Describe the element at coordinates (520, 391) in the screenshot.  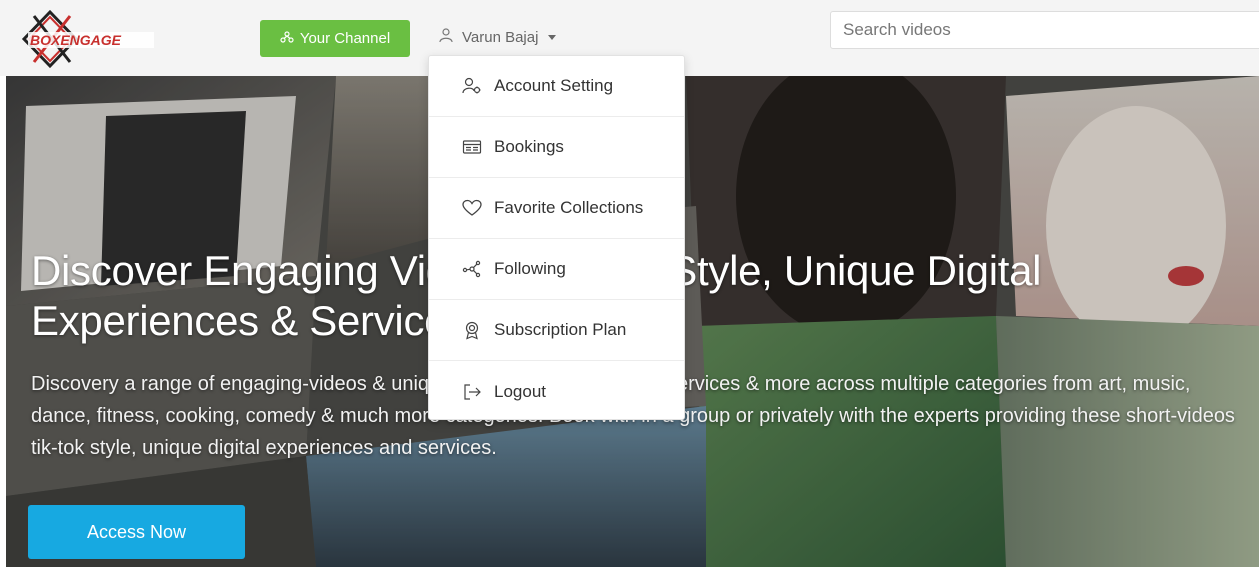
I see `menu-item-label: Logout` at that location.